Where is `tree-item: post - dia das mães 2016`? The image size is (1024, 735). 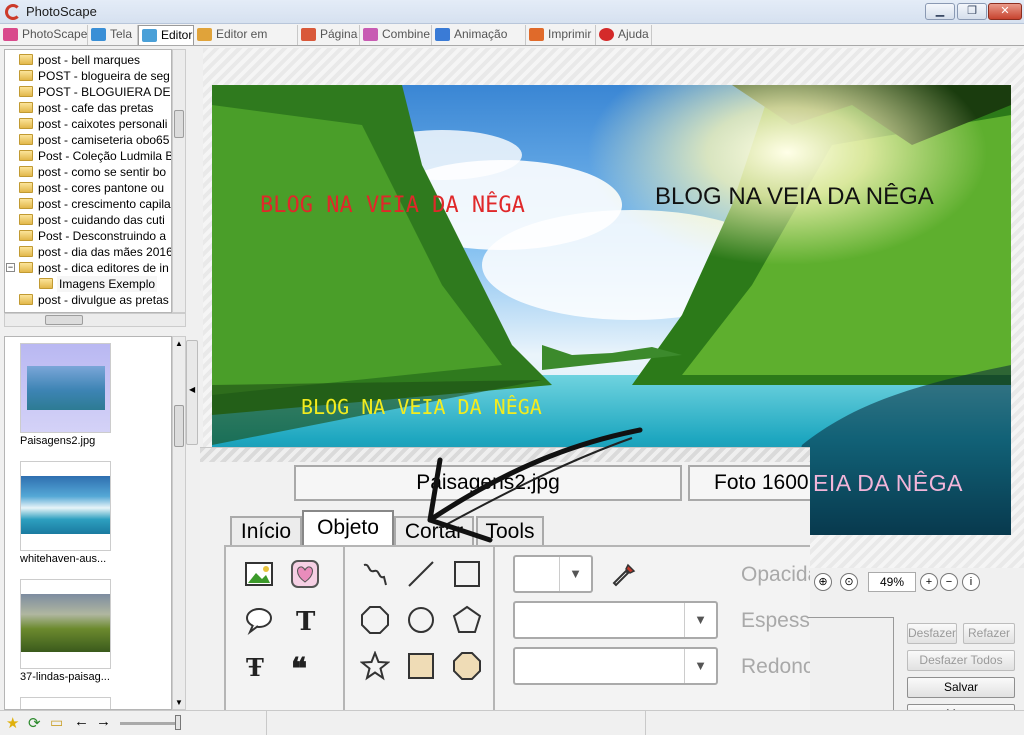 tree-item: post - dia das mães 2016 is located at coordinates (88, 252).